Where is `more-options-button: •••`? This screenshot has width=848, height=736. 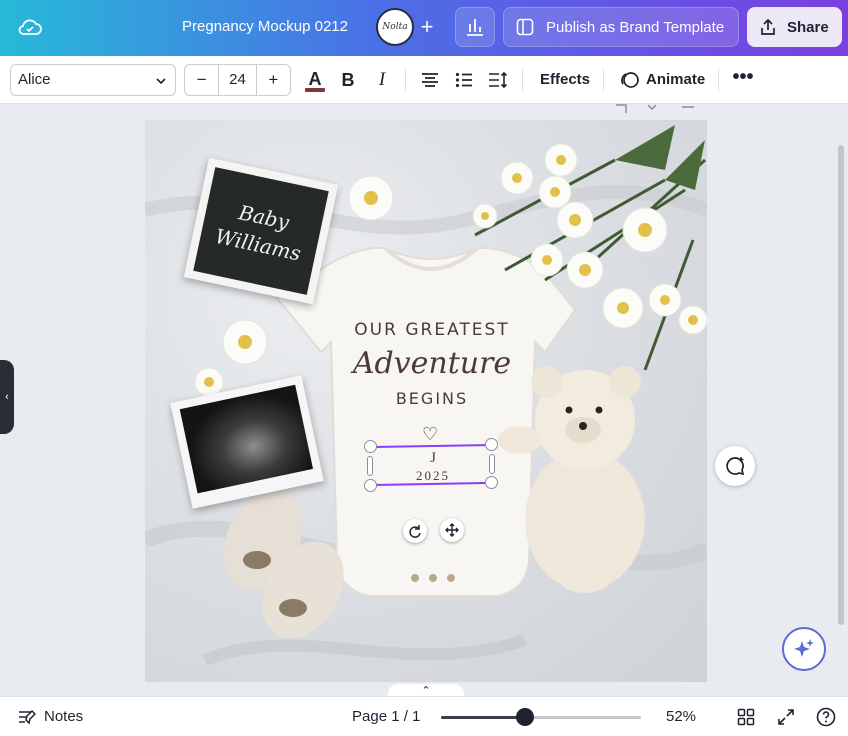 more-options-button: ••• is located at coordinates (743, 80).